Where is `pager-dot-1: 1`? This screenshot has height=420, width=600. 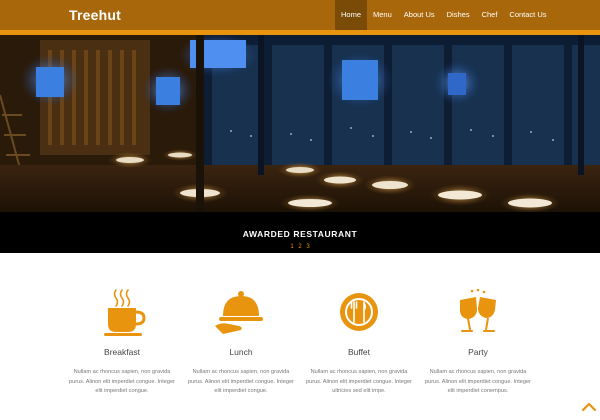 pager-dot-1: 1 is located at coordinates (291, 247).